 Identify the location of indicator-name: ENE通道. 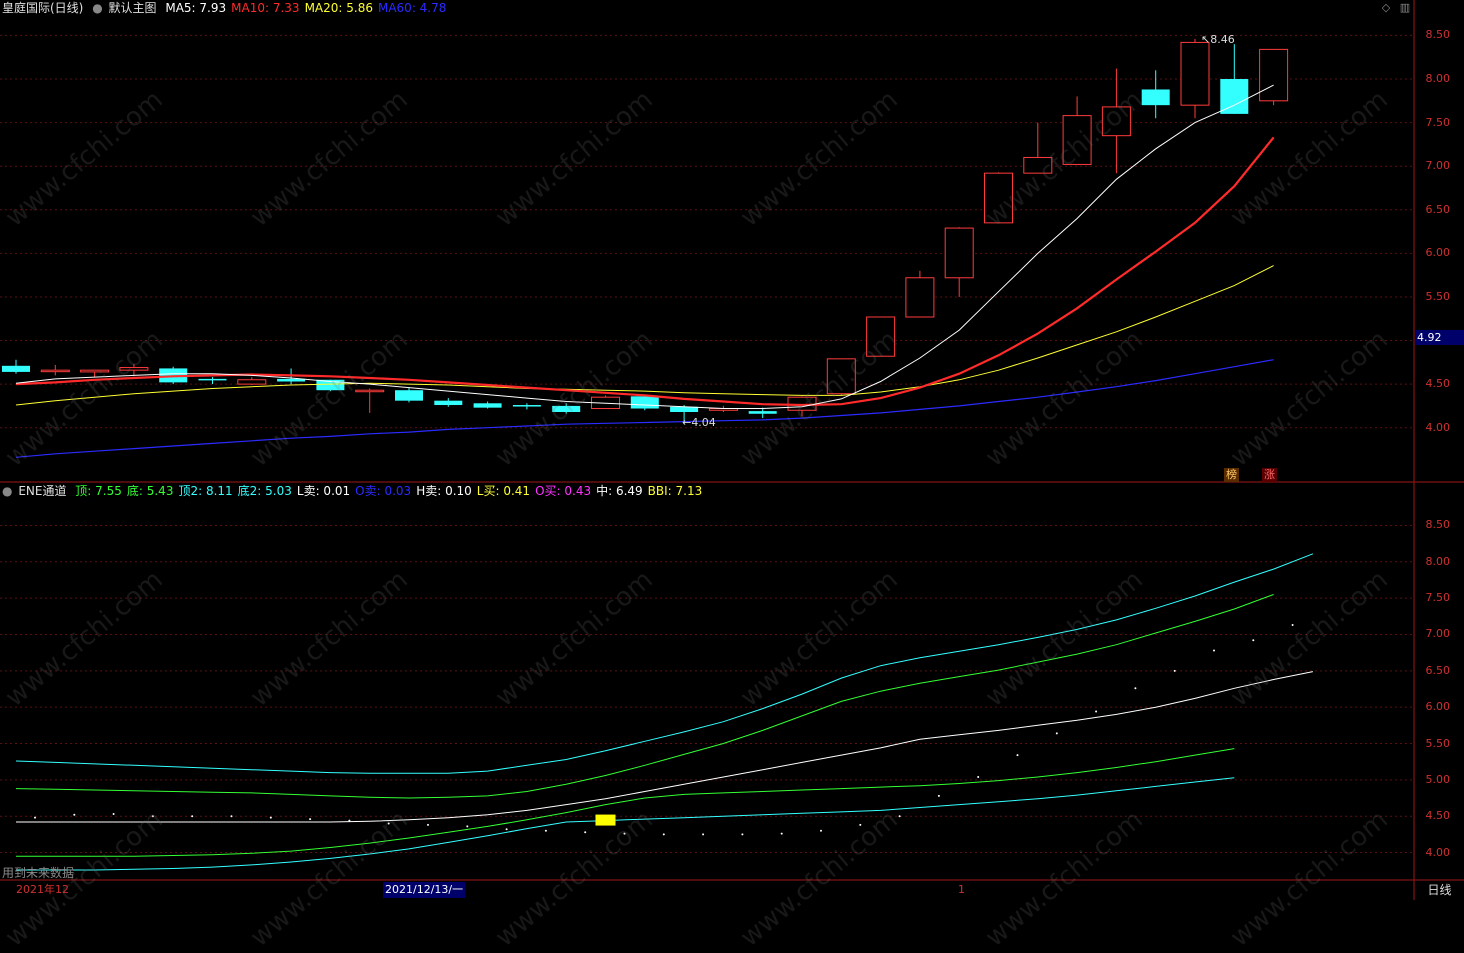
(42, 491).